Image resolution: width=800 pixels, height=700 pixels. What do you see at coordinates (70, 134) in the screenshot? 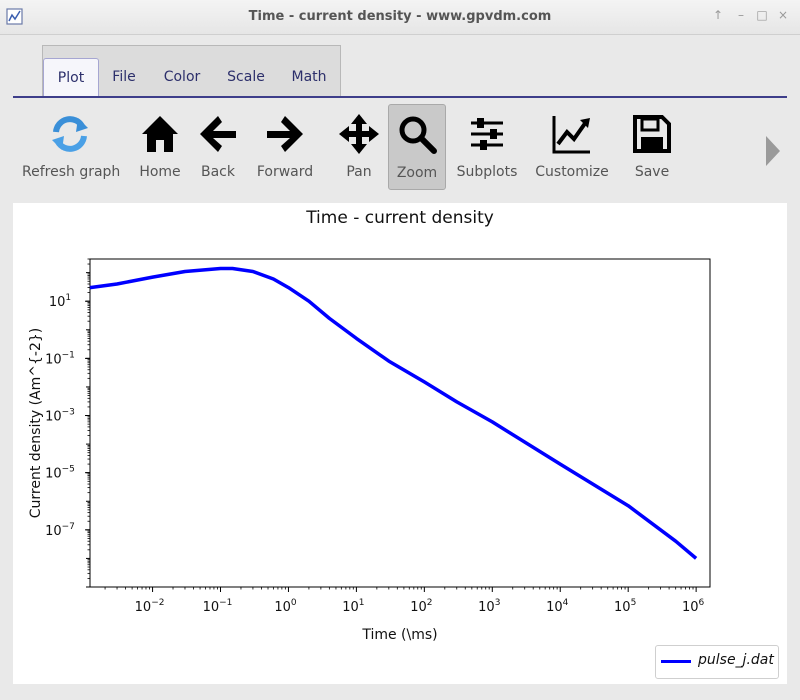
I see `refresh-icon` at bounding box center [70, 134].